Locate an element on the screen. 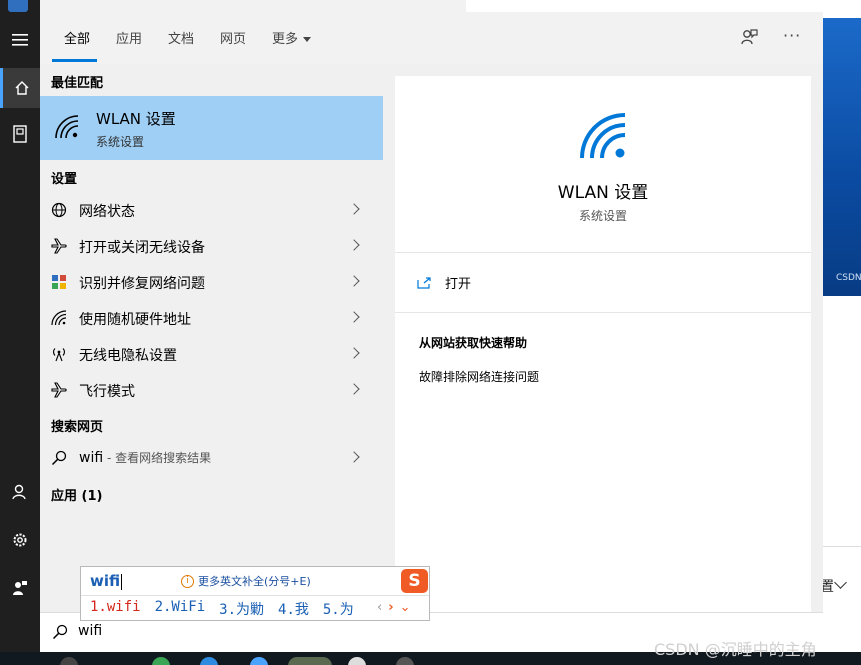 Image resolution: width=861 pixels, height=665 pixels. ime-hint: i 更多英文补全(分号+E) is located at coordinates (246, 581).